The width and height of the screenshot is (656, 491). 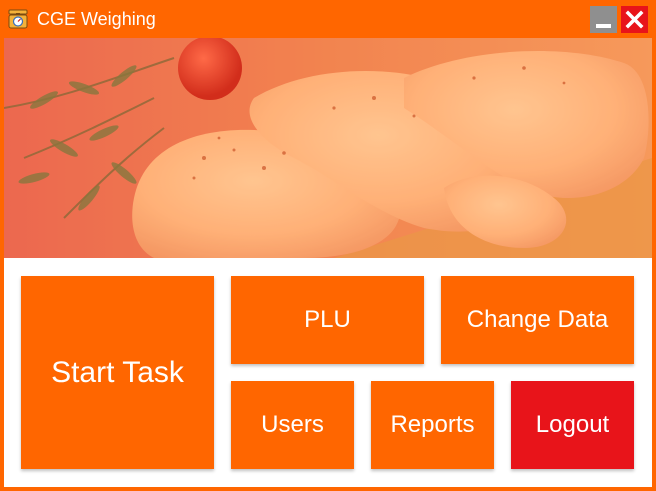 What do you see at coordinates (96, 19) in the screenshot?
I see `window-title: CGE Weighing` at bounding box center [96, 19].